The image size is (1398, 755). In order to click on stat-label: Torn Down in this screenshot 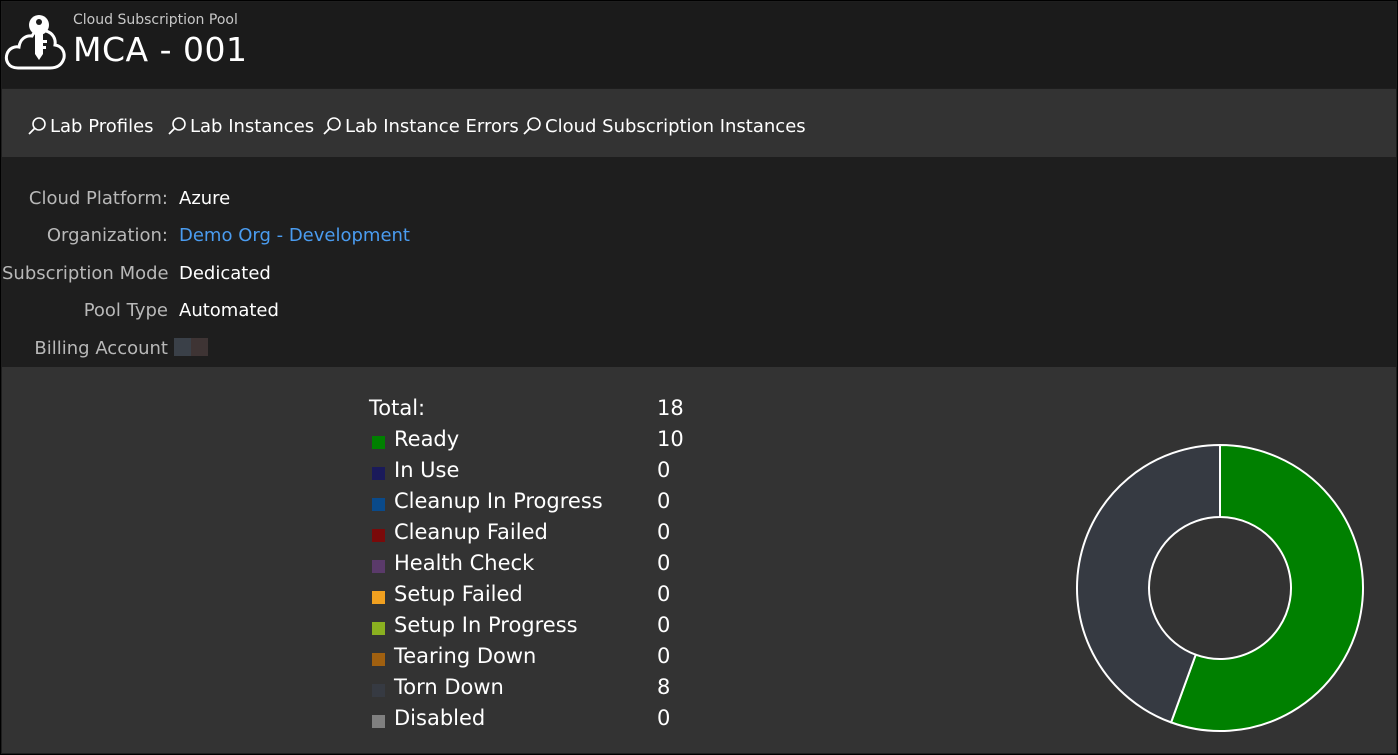, I will do `click(449, 687)`.